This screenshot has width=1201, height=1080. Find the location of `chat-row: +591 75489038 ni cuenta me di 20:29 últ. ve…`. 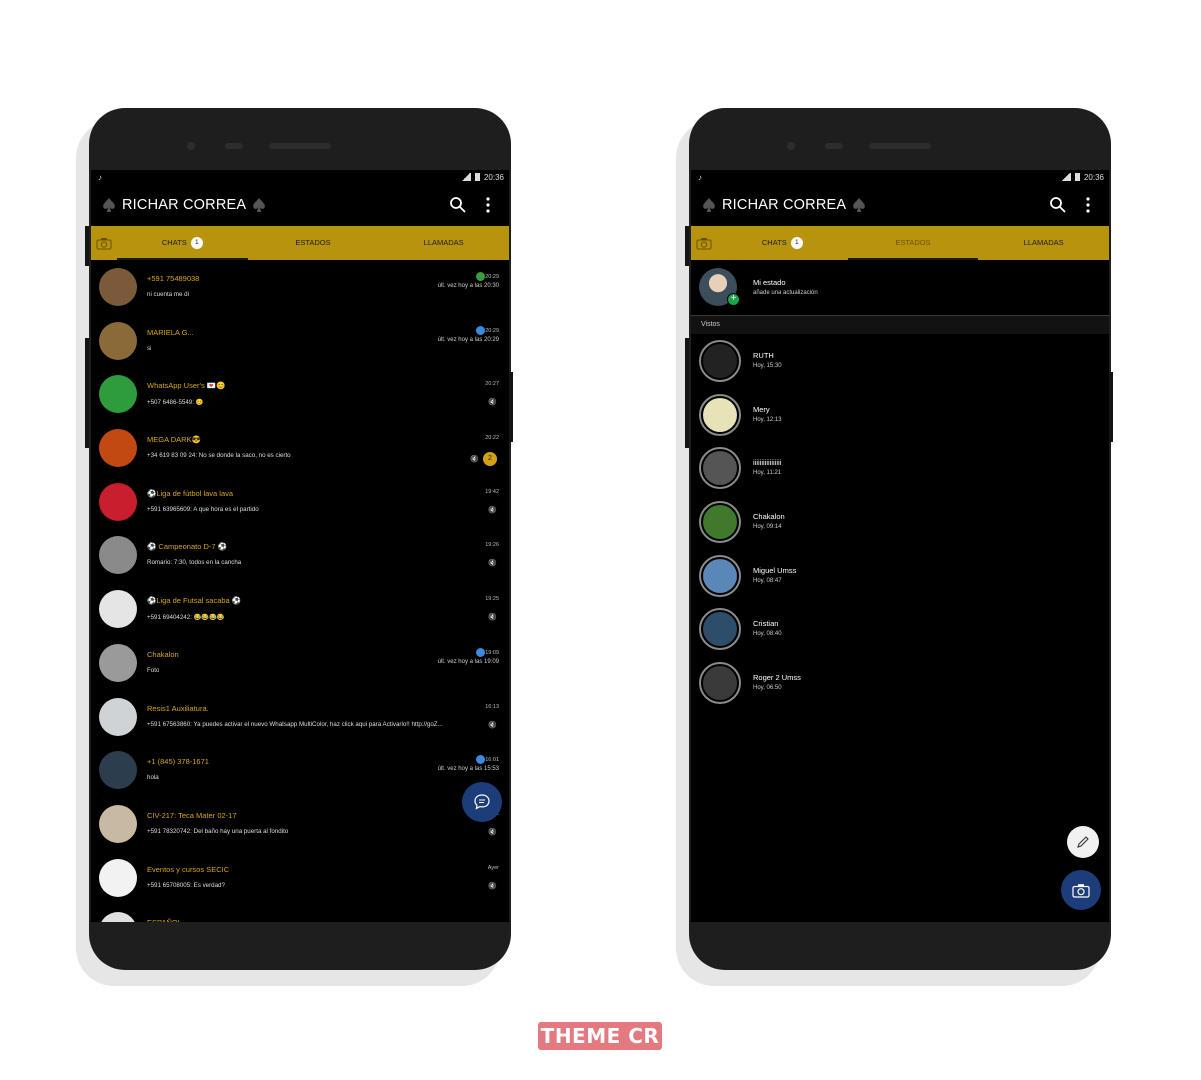

chat-row: +591 75489038 ni cuenta me di 20:29 últ. ve… is located at coordinates (300, 287).